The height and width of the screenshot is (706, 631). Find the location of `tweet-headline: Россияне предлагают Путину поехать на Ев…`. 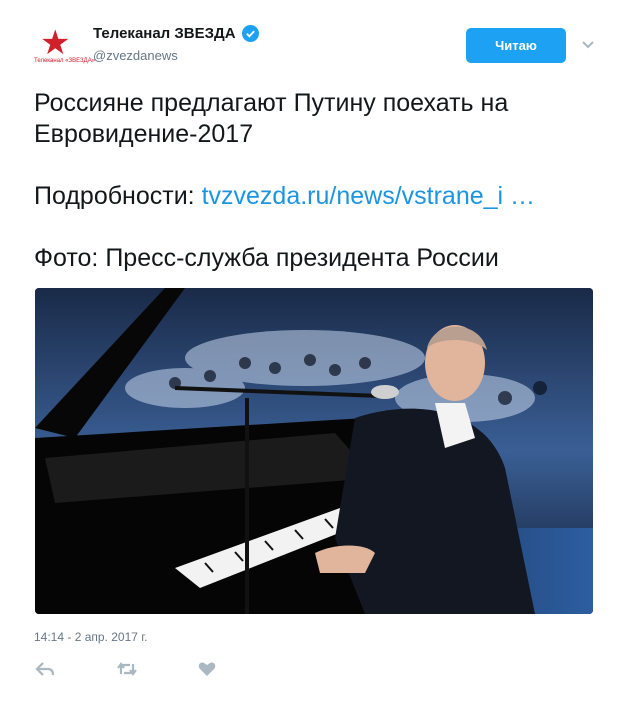

tweet-headline: Россияне предлагают Путину поехать на Ев… is located at coordinates (271, 118).